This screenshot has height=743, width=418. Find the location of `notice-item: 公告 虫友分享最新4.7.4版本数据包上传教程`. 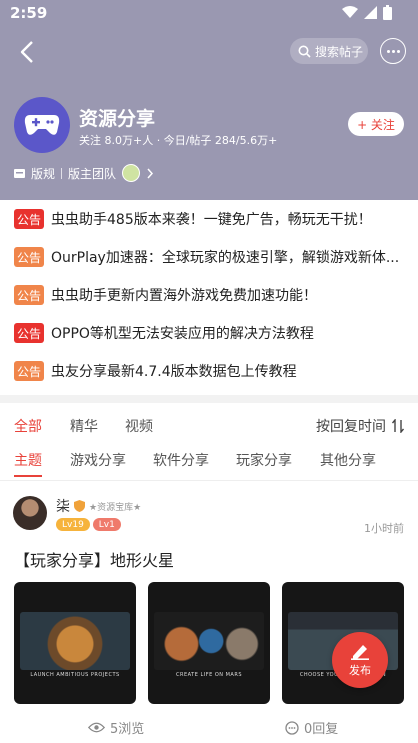

notice-item: 公告 虫友分享最新4.7.4版本数据包上传教程 is located at coordinates (209, 371).